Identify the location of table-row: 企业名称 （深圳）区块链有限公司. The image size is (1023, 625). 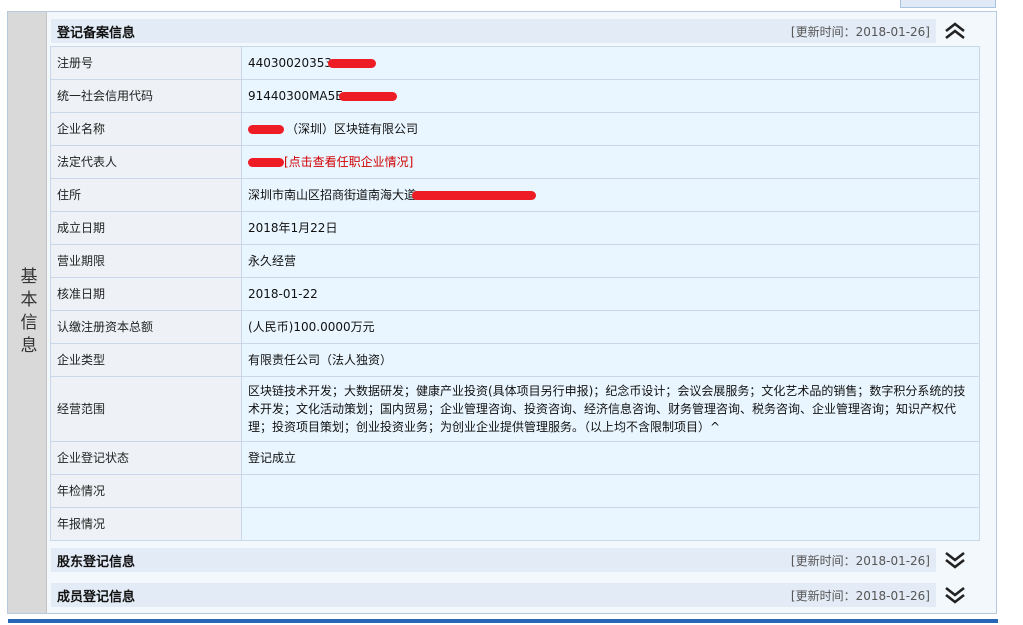
(515, 129).